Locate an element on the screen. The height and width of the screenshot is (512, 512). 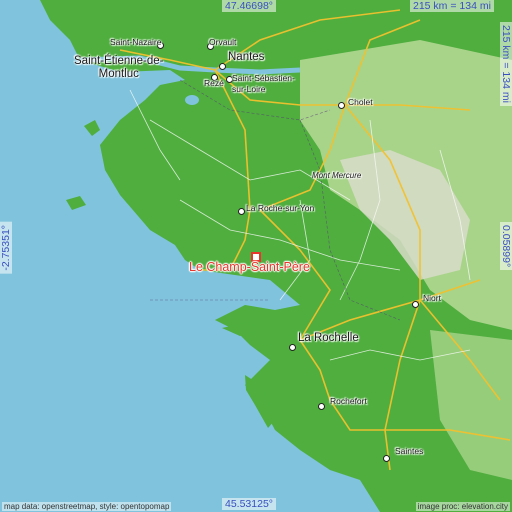
place-label-niort: Niort is located at coordinates (432, 298).